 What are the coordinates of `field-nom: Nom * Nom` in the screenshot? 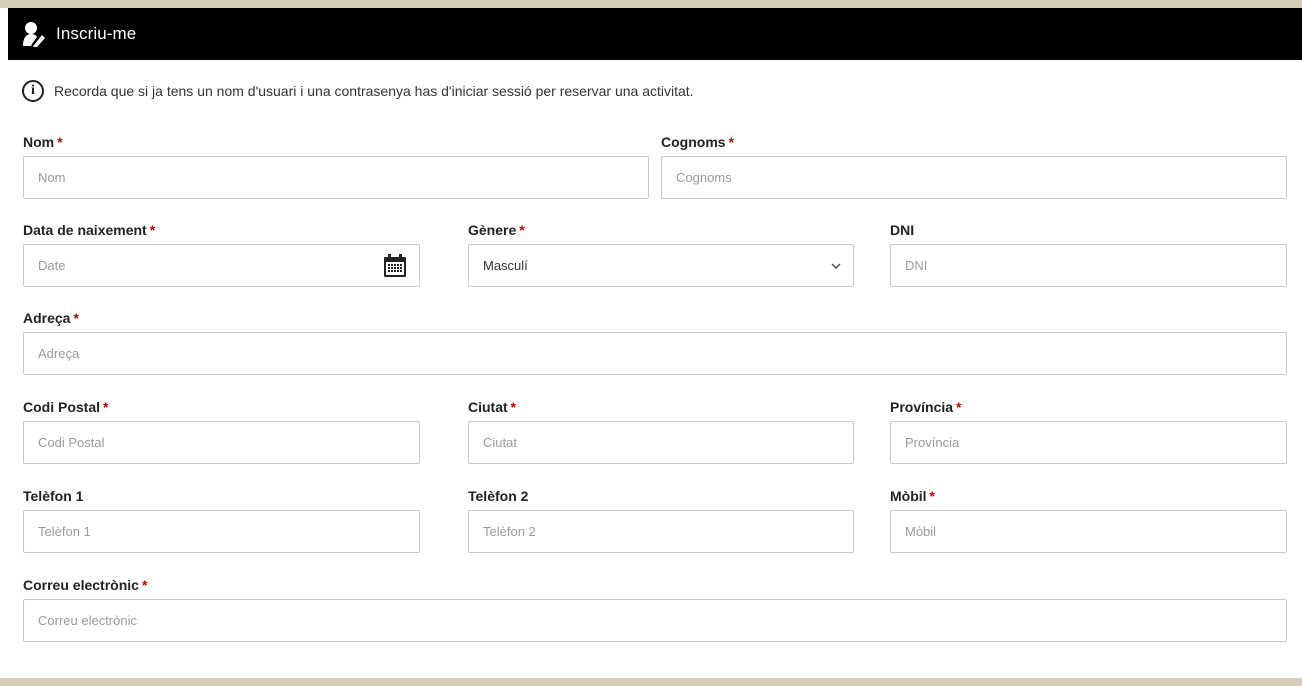 It's located at (336, 165).